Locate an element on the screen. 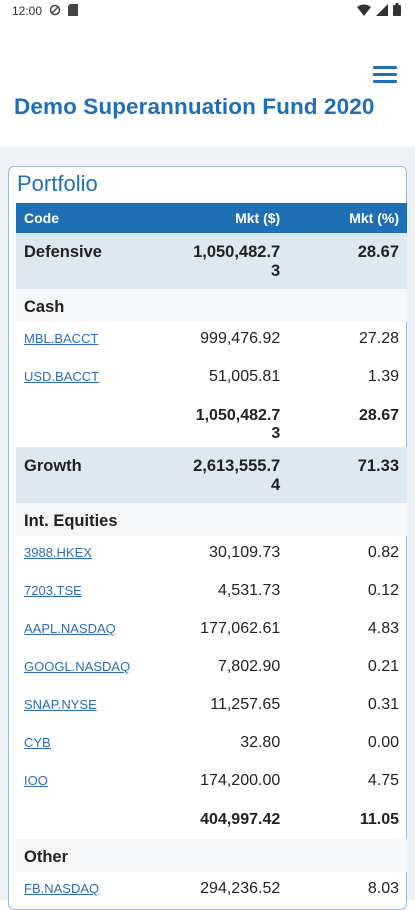  holding-mkt: 32.80 is located at coordinates (260, 742).